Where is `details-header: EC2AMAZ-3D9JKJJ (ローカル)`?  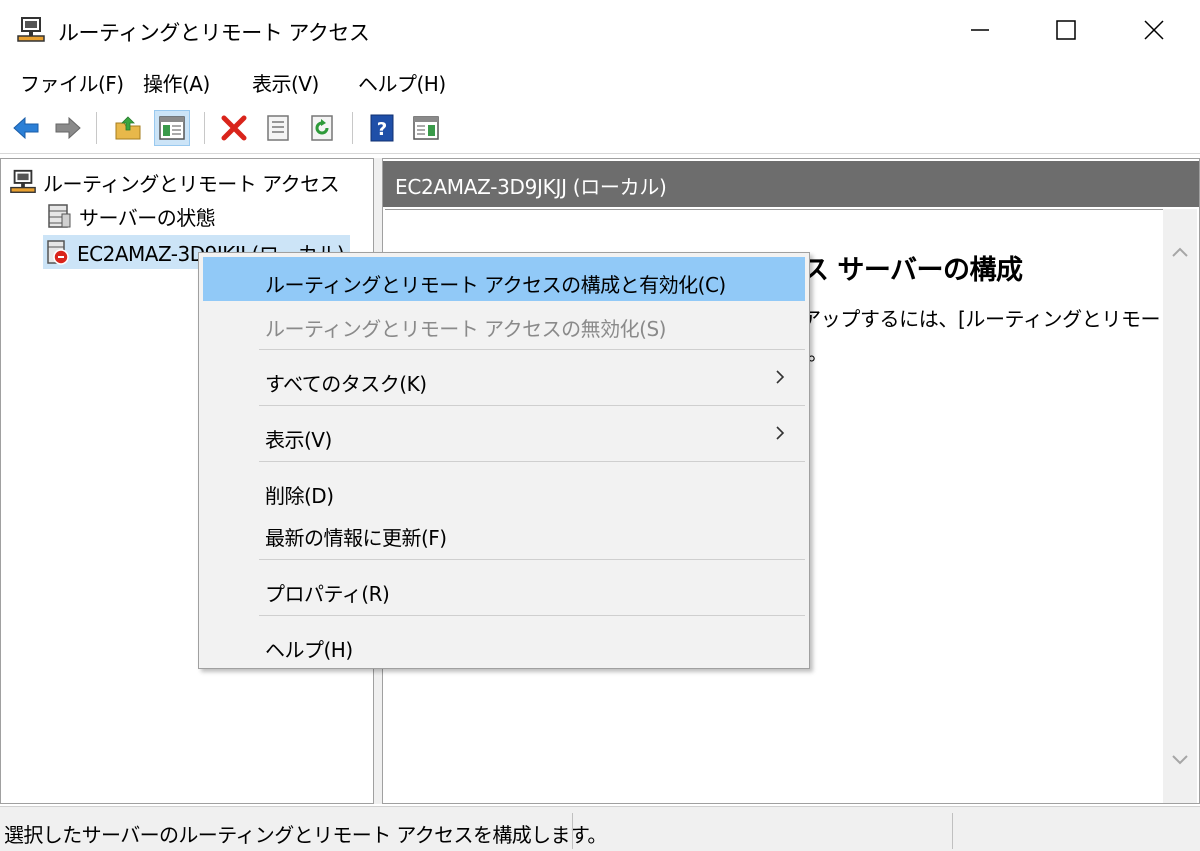 details-header: EC2AMAZ-3D9JKJJ (ローカル) is located at coordinates (791, 184).